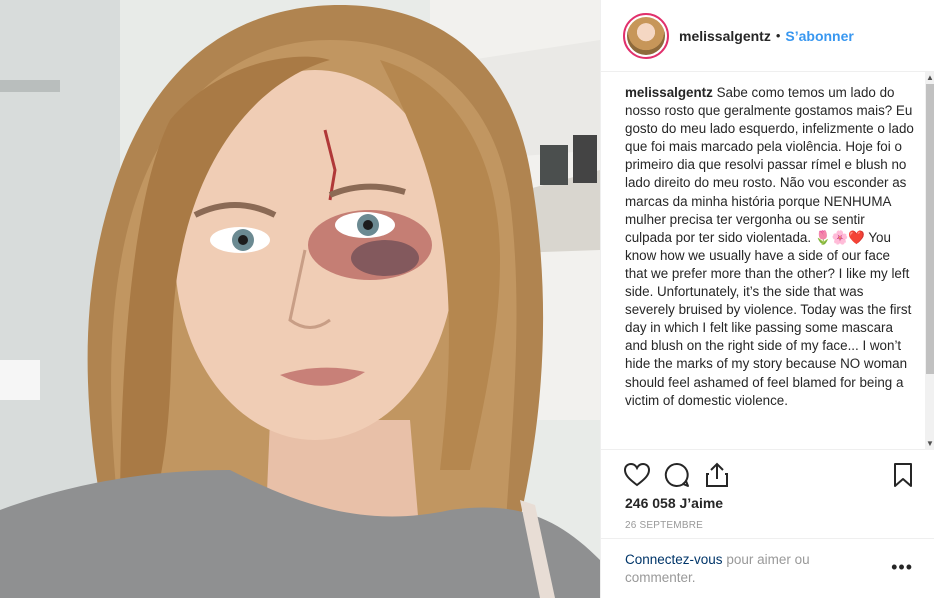  I want to click on login-text: Connectez-vous pour aimer ou commenter., so click(745, 569).